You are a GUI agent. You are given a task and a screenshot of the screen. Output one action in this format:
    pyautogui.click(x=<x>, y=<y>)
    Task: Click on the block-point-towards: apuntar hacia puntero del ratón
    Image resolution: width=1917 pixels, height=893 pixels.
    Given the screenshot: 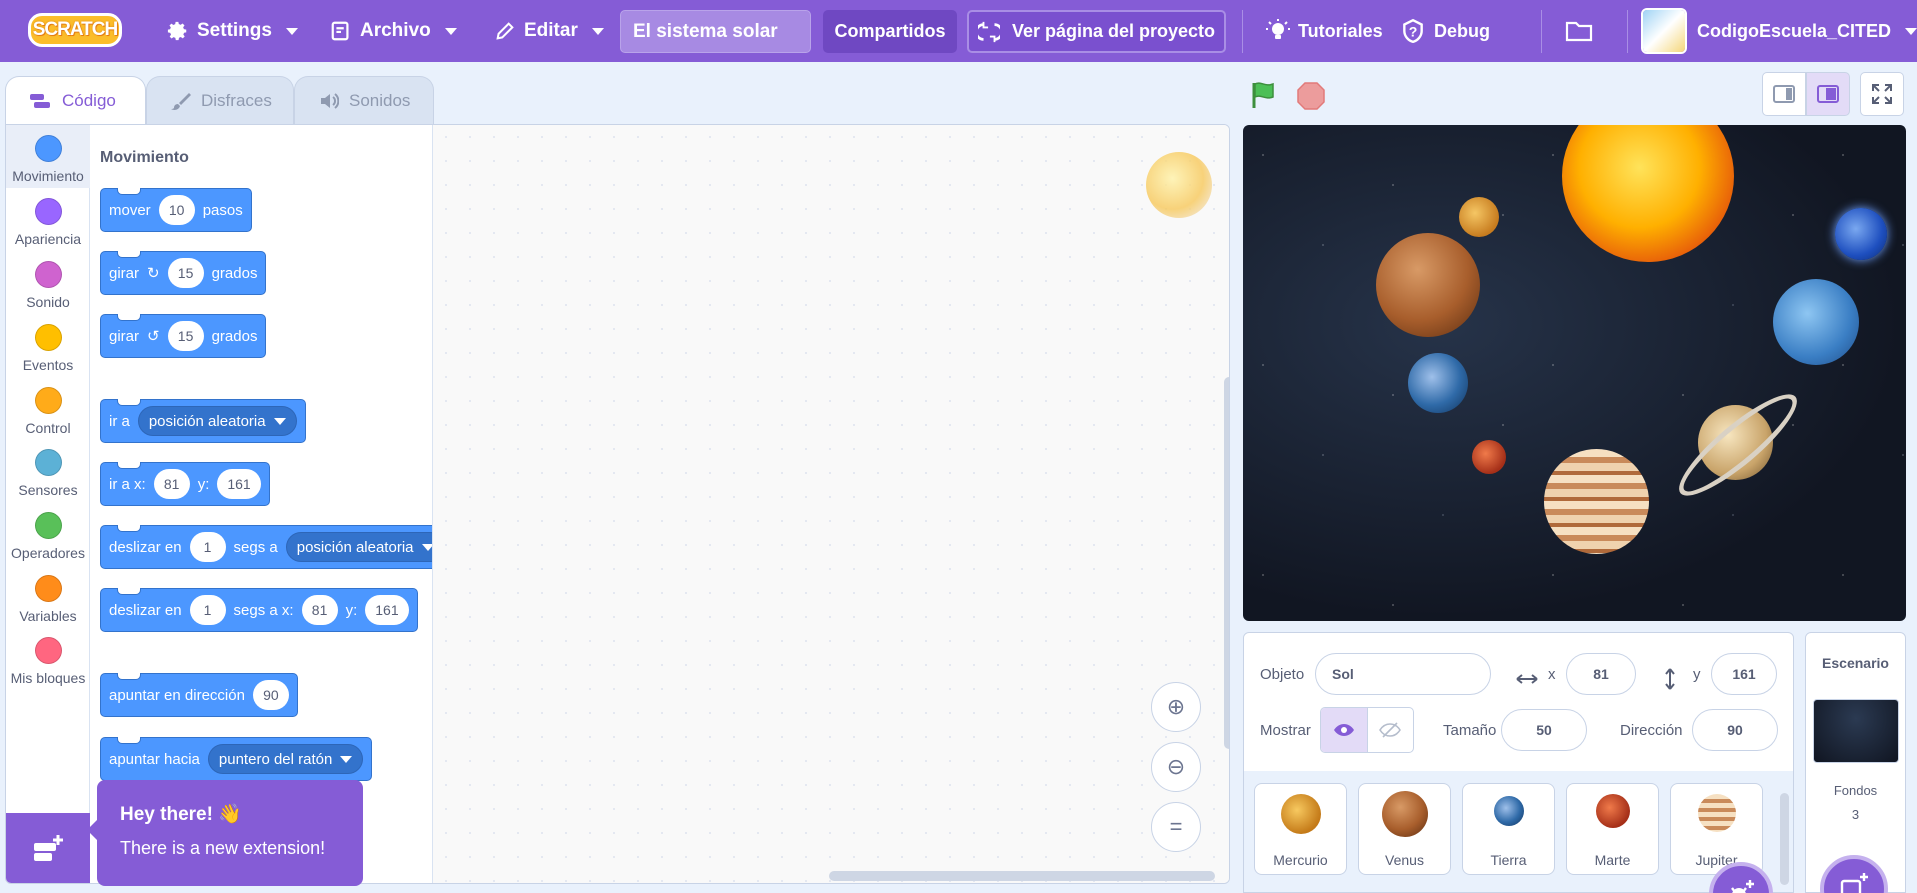 What is the action you would take?
    pyautogui.click(x=236, y=759)
    